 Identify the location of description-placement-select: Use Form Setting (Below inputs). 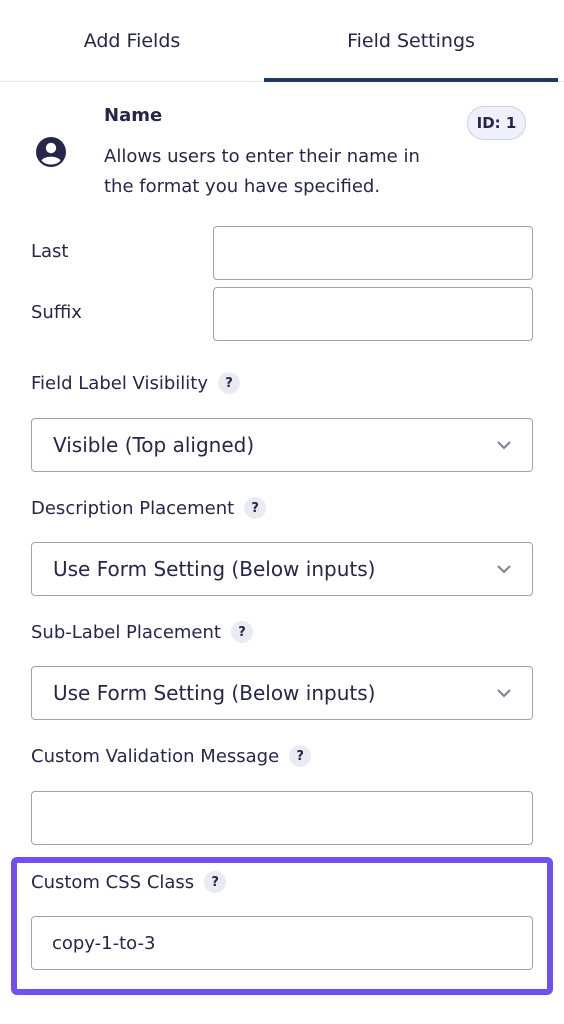
(282, 569).